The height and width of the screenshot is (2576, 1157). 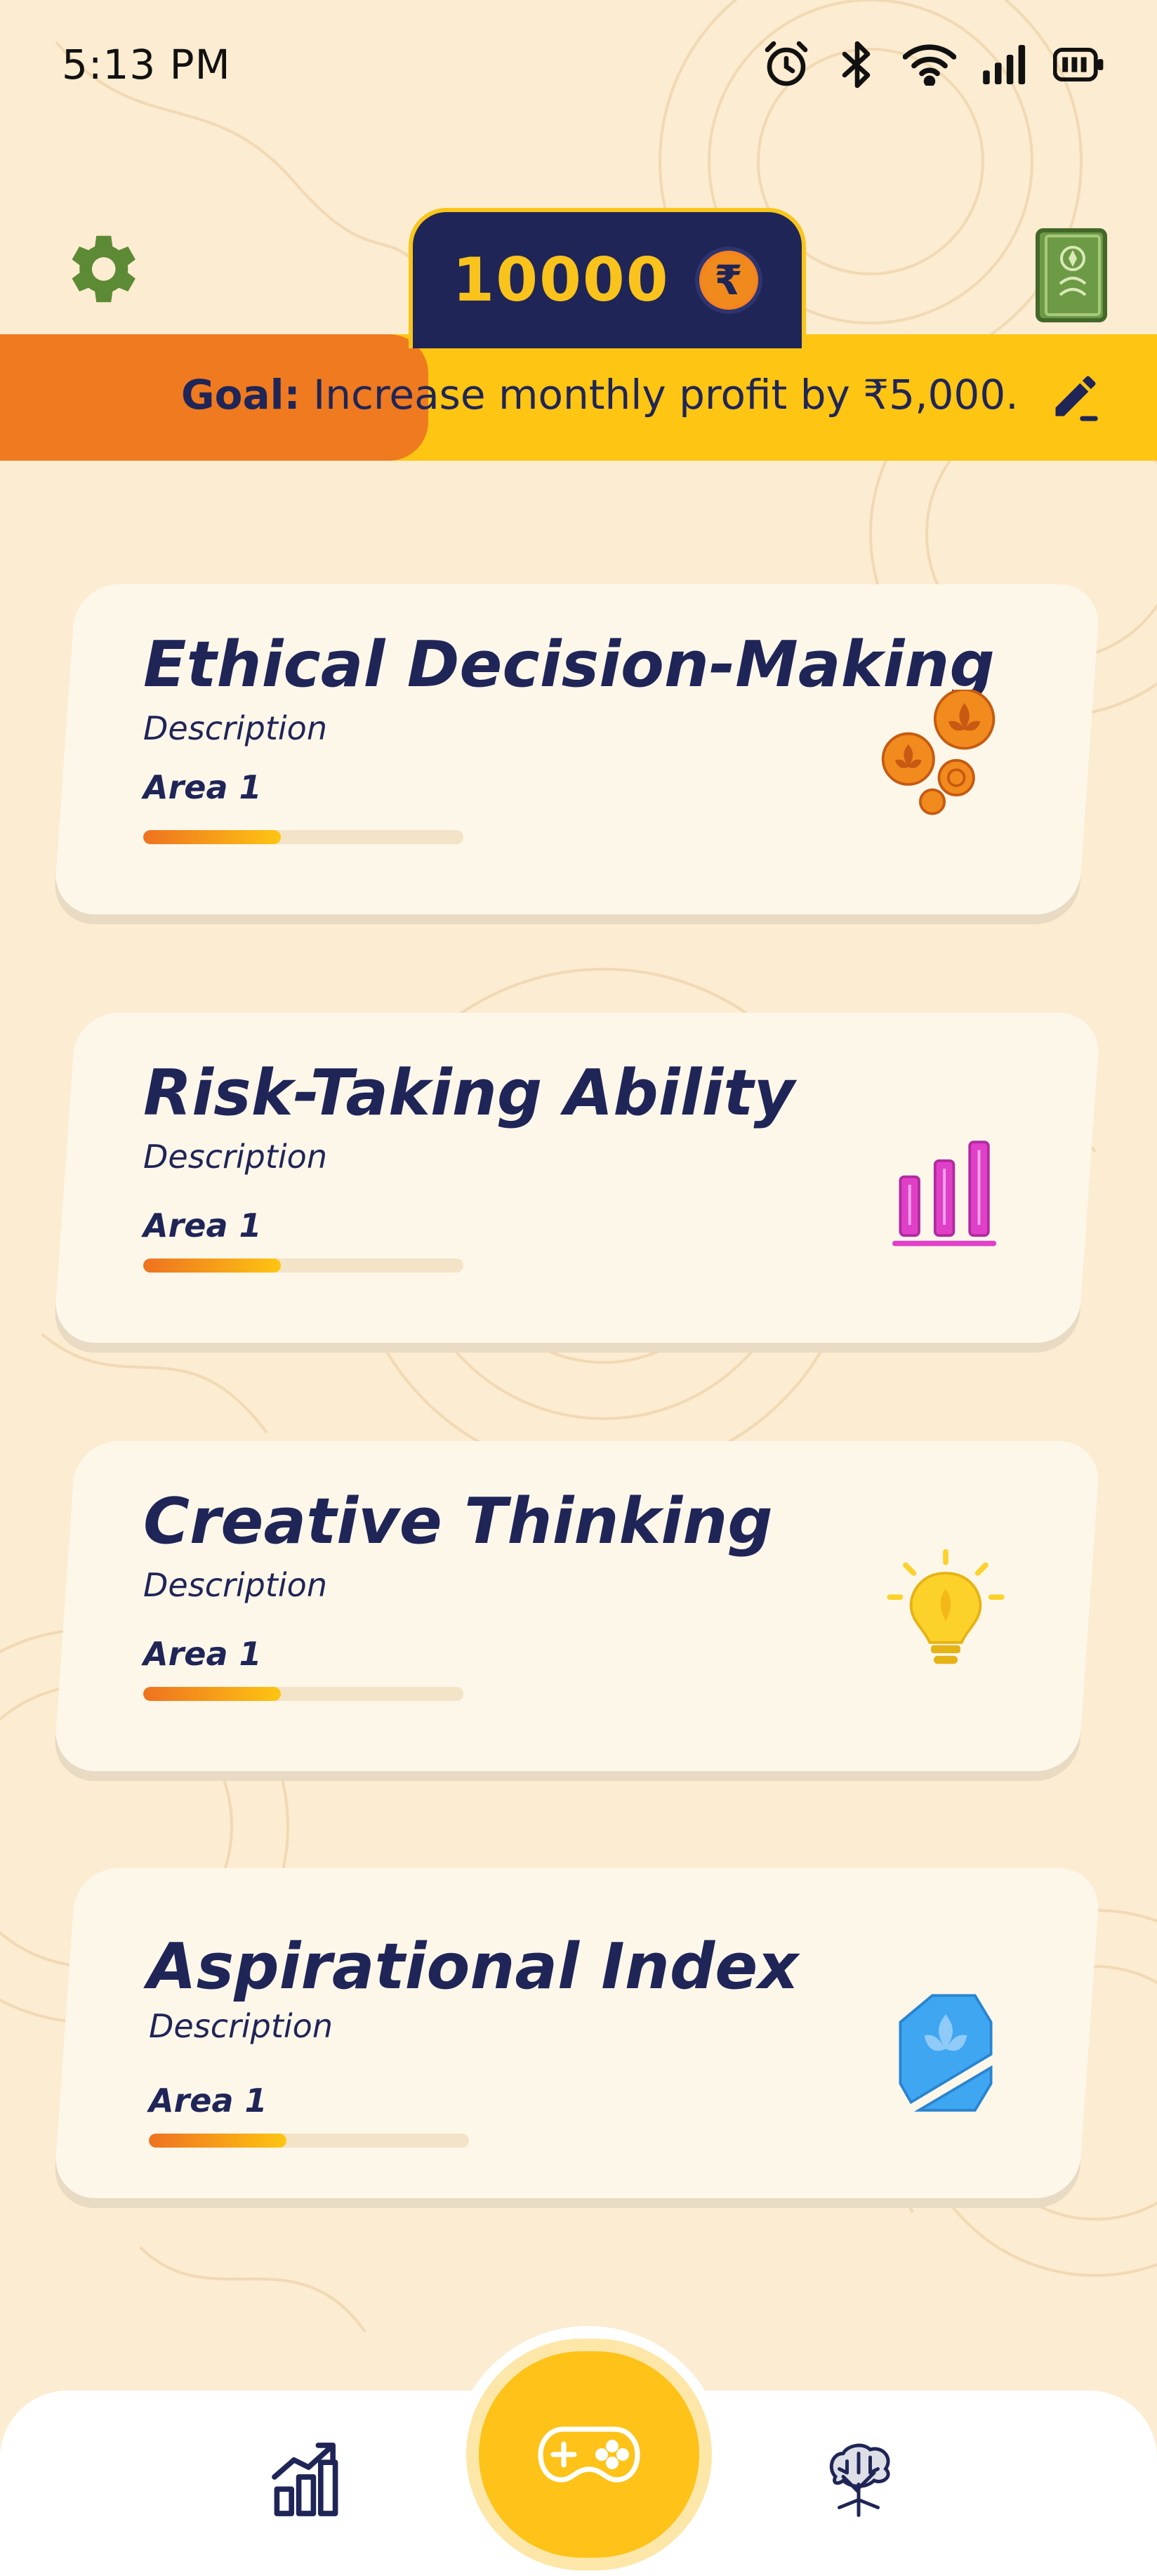 What do you see at coordinates (577, 2033) in the screenshot?
I see `card-aspirational-index: Aspirational Index Description Area 1` at bounding box center [577, 2033].